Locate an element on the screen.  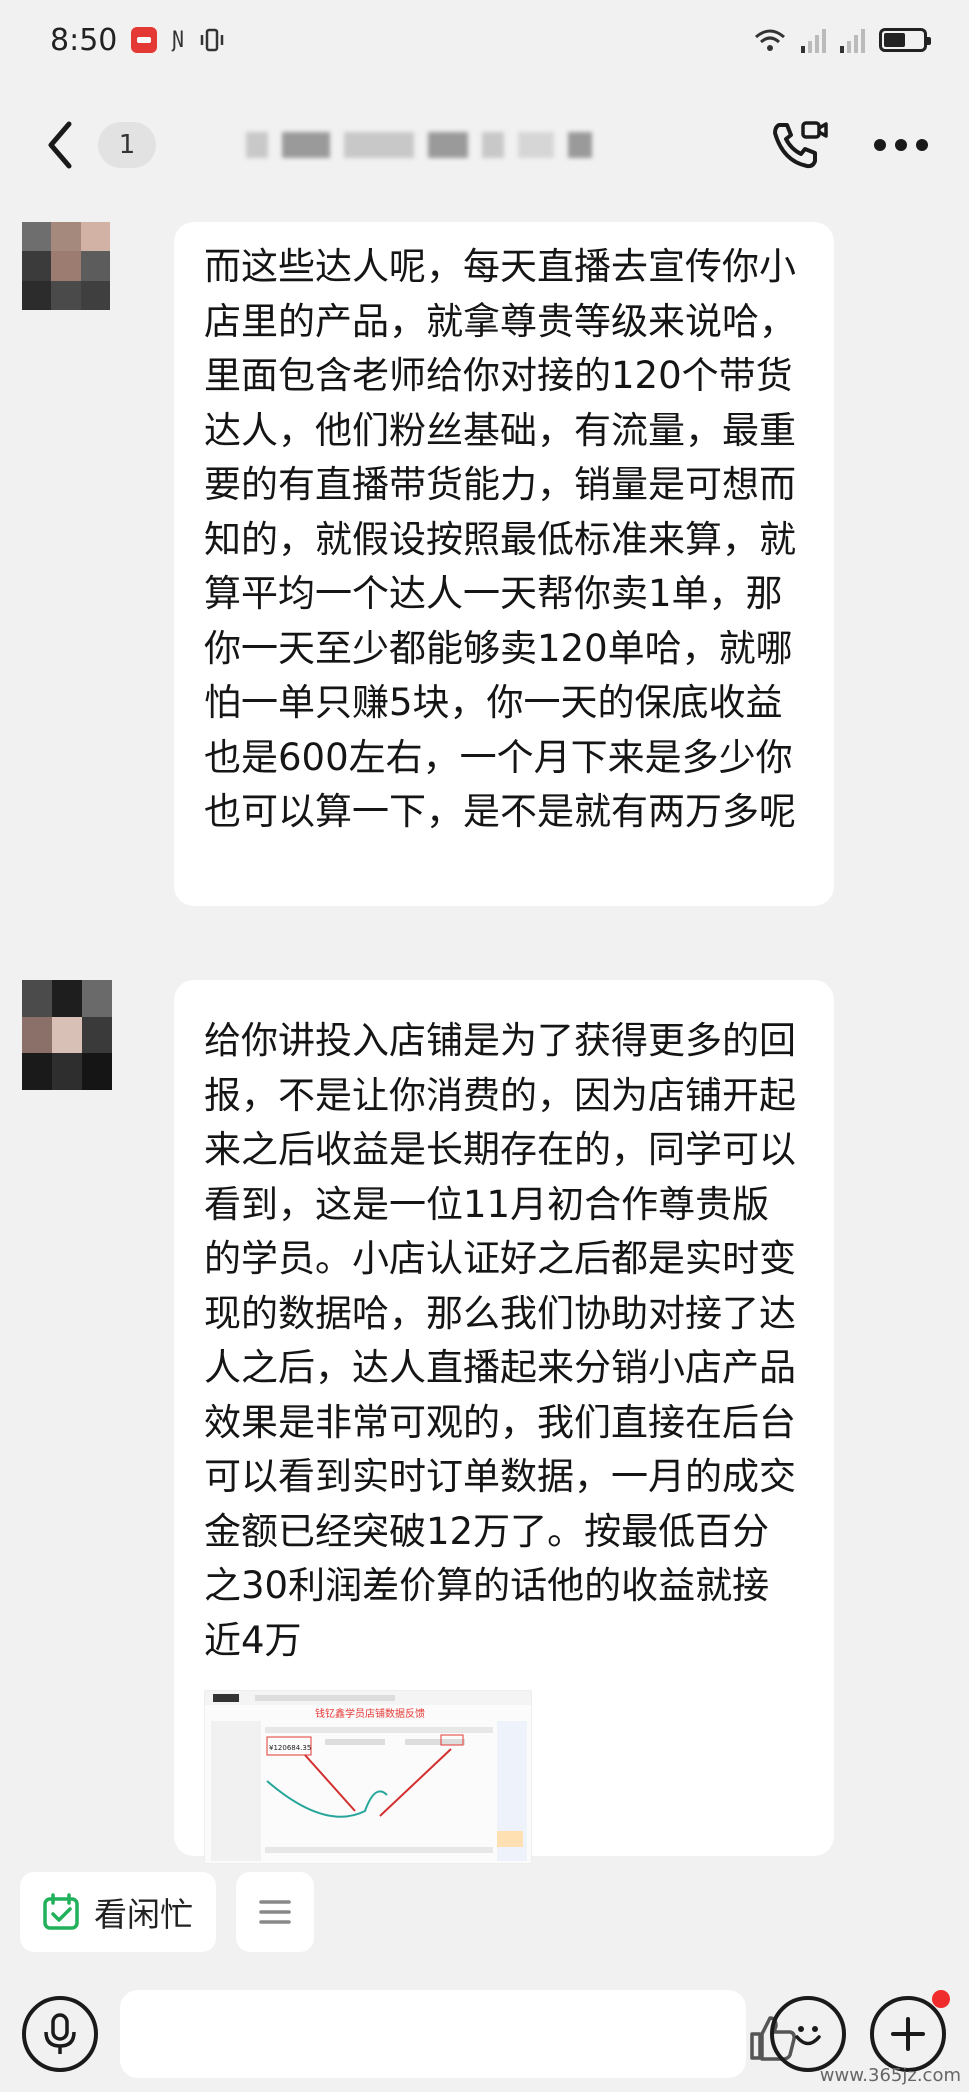
status-time: 8:50 is located at coordinates (84, 40).